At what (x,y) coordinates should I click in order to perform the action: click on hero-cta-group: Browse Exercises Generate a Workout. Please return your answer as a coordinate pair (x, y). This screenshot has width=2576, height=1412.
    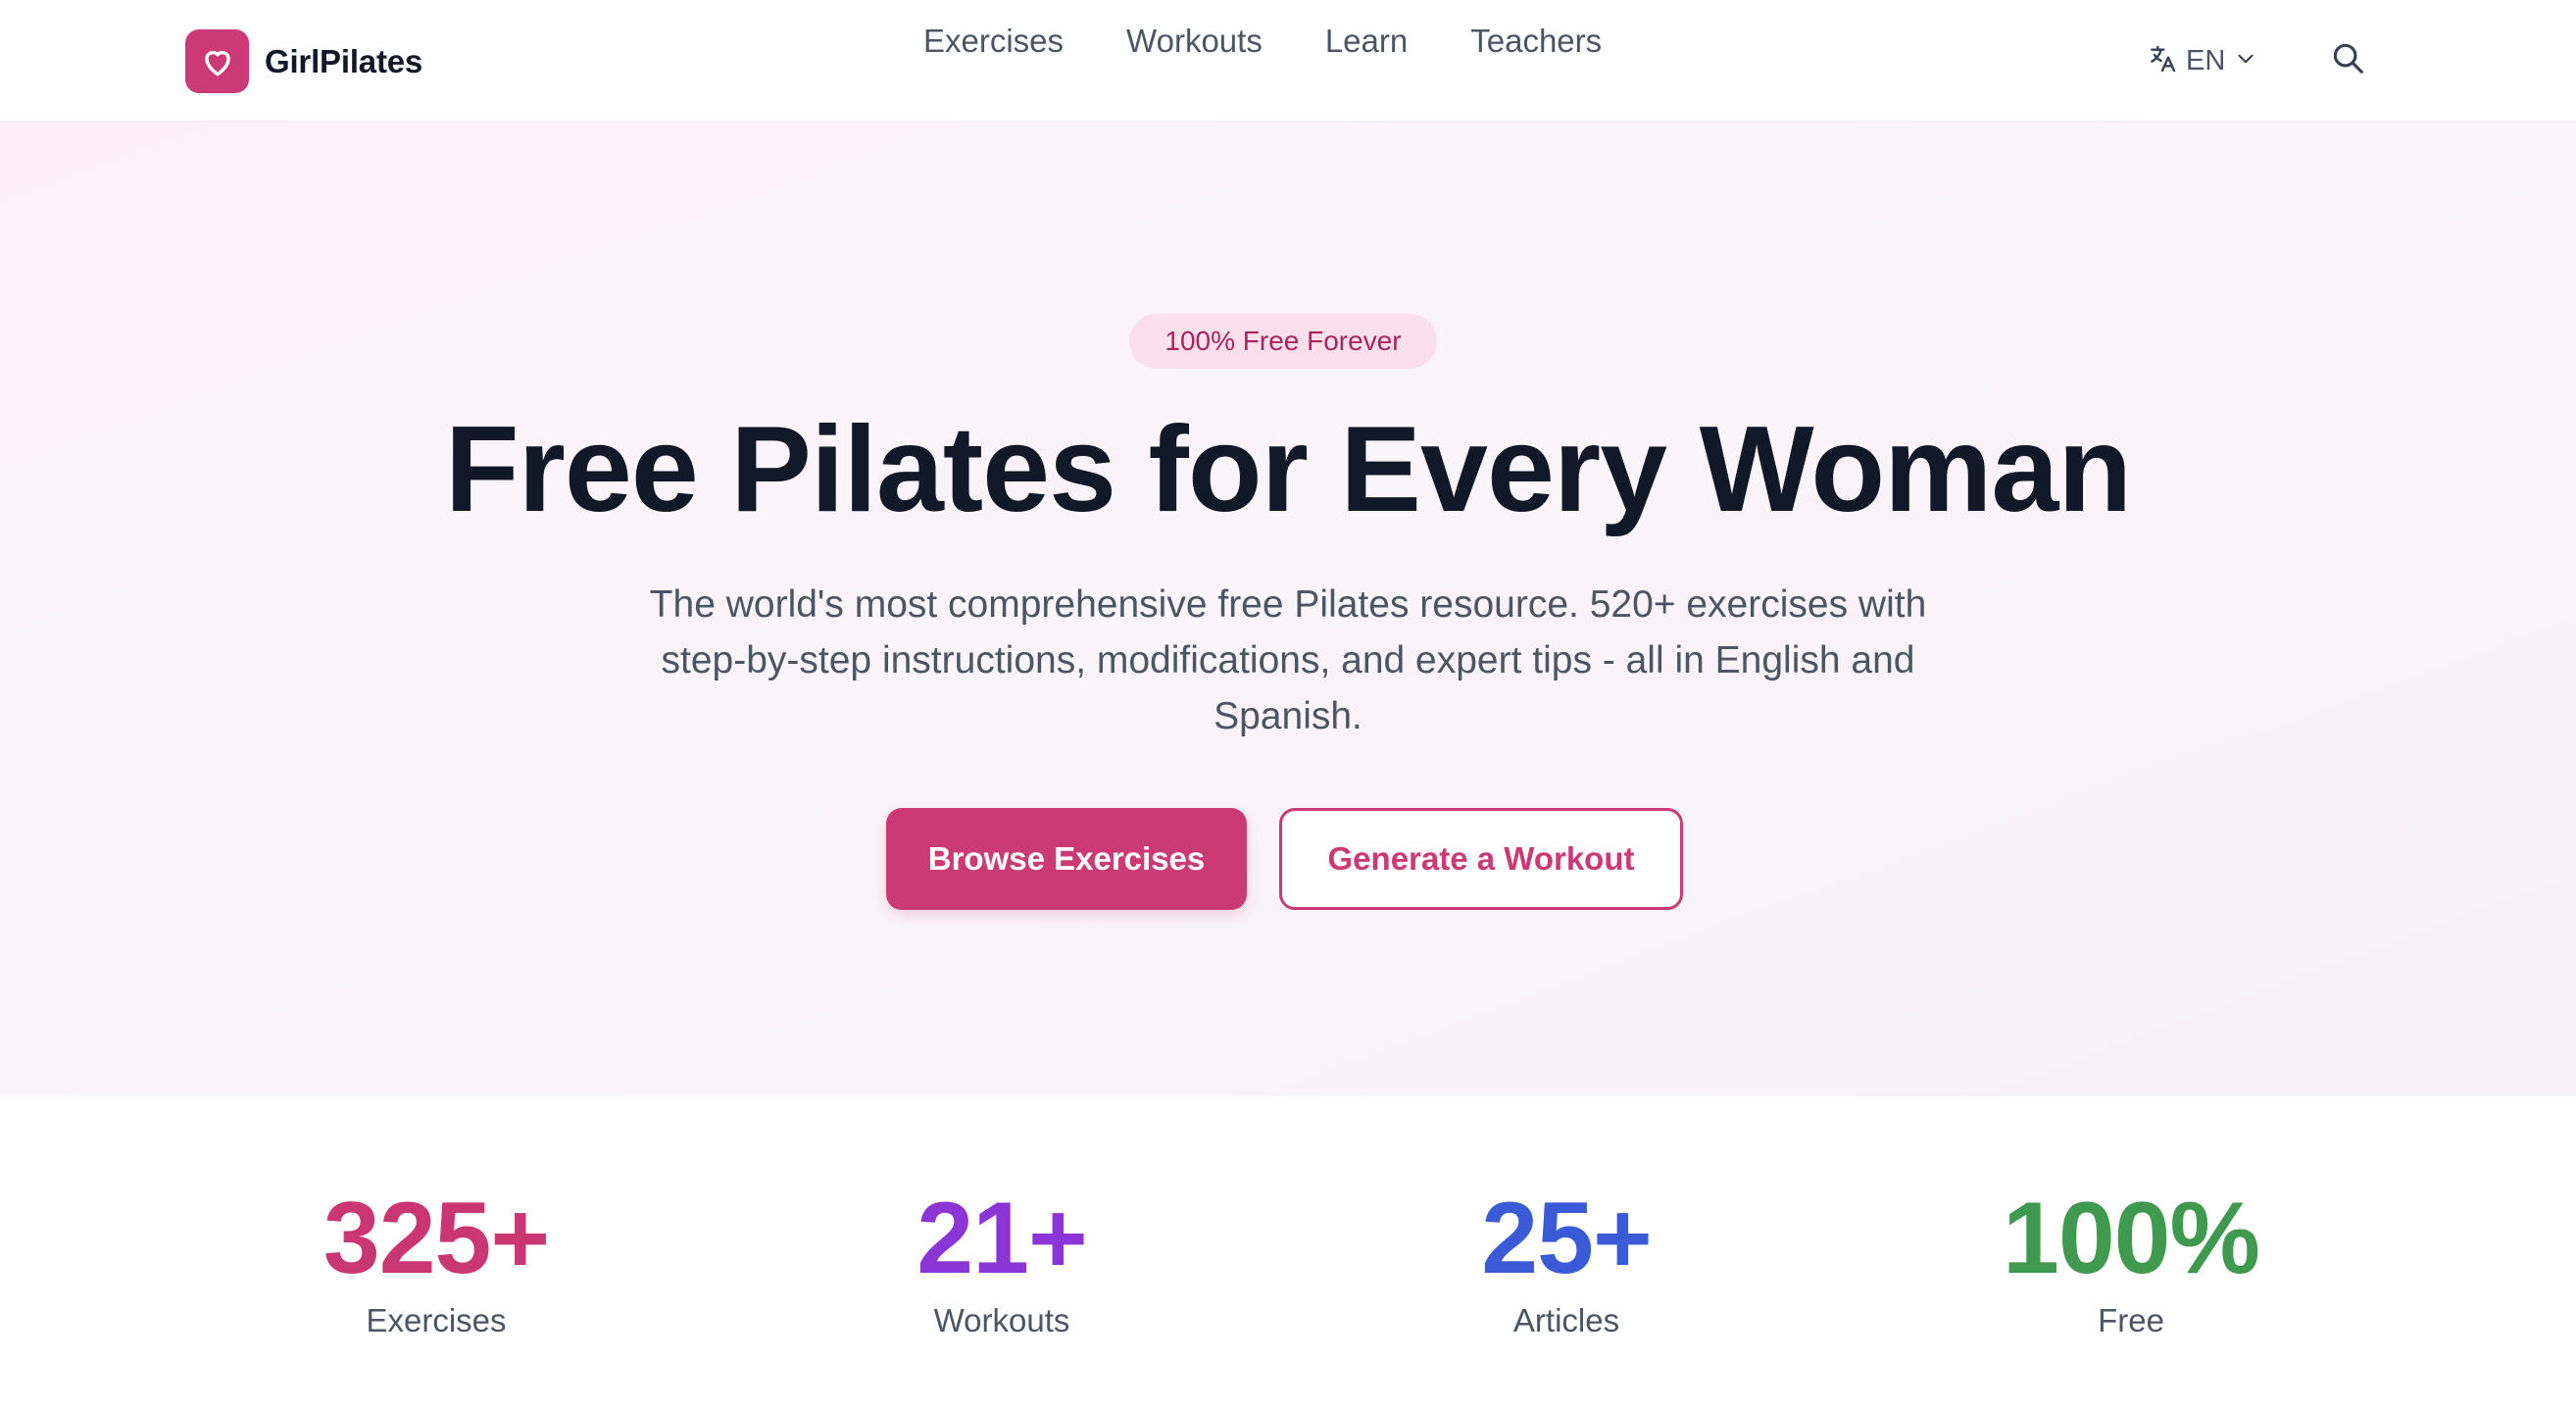
    Looking at the image, I should click on (1284, 859).